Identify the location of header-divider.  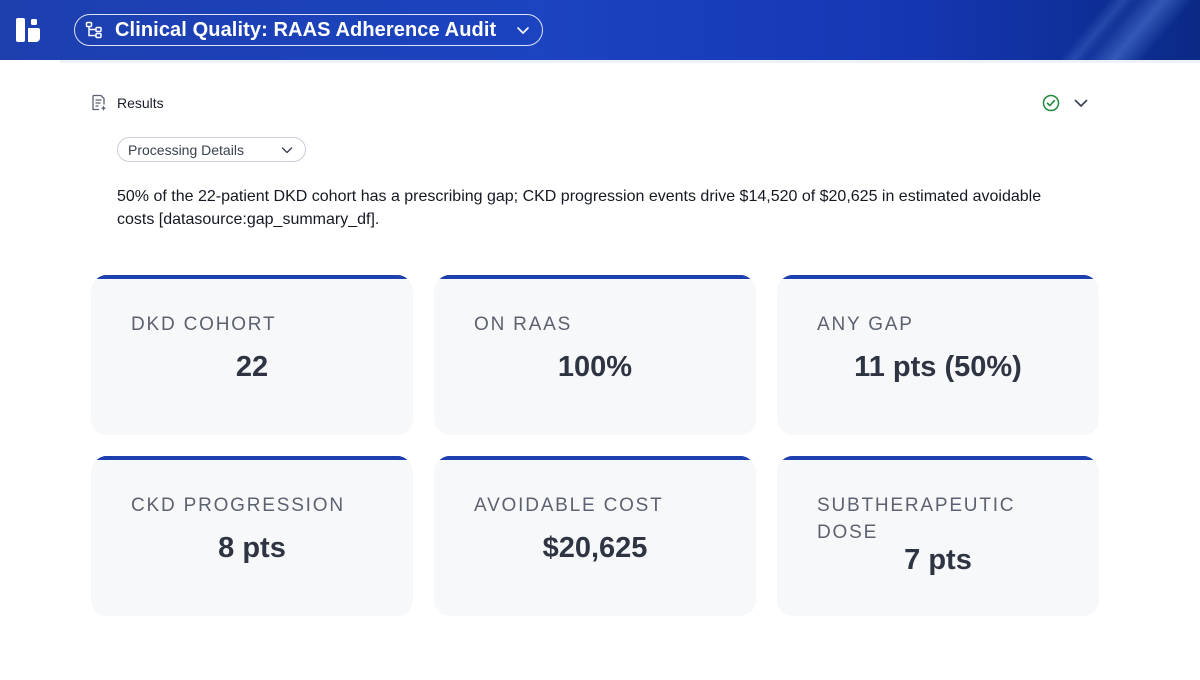
(630, 61).